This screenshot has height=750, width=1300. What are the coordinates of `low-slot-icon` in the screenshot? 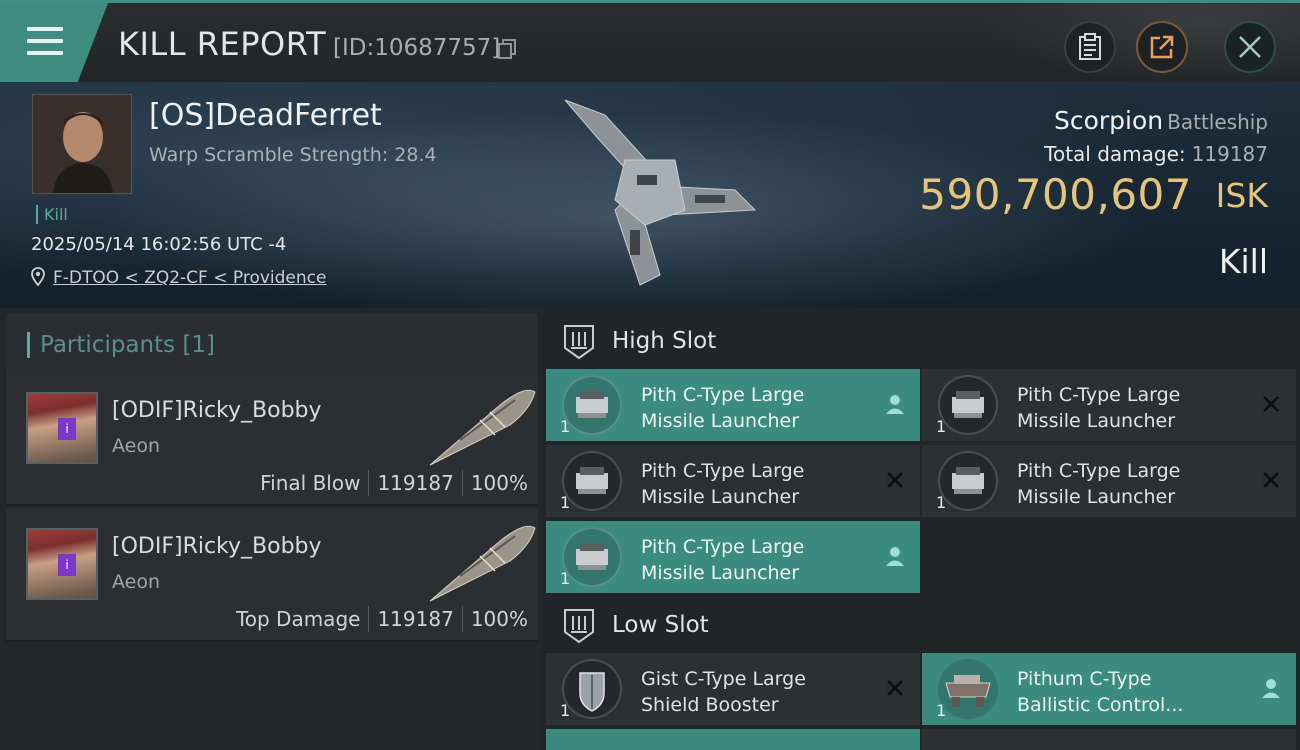 It's located at (579, 626).